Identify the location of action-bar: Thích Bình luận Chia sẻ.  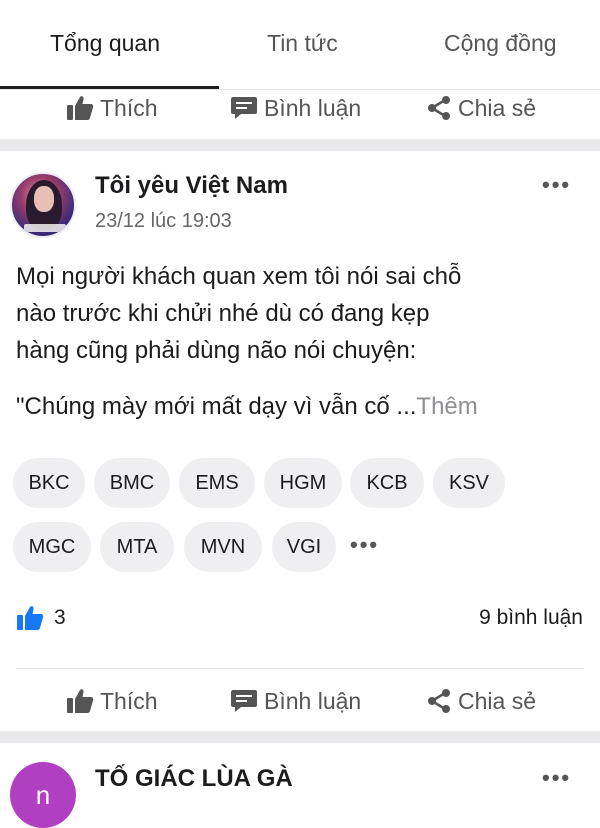
(300, 701).